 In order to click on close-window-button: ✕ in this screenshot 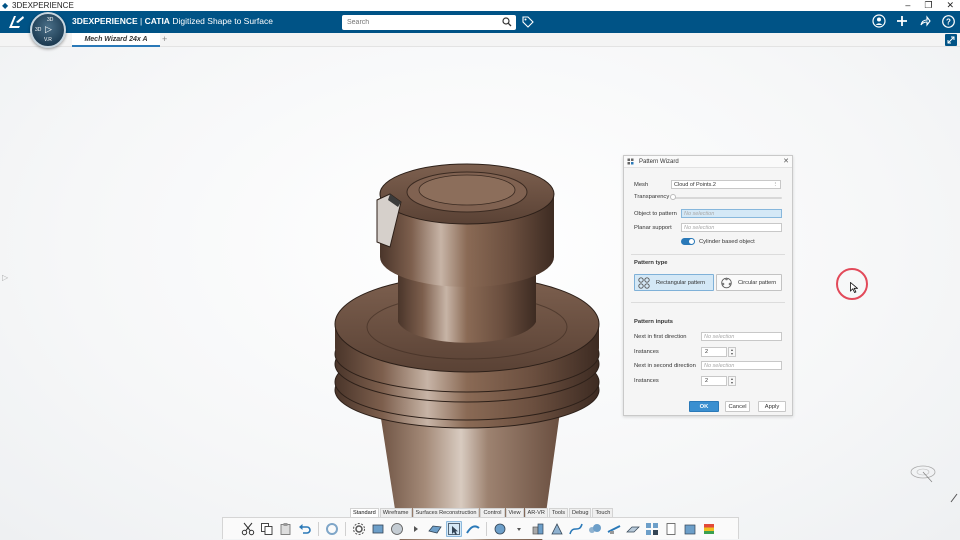, I will do `click(950, 5)`.